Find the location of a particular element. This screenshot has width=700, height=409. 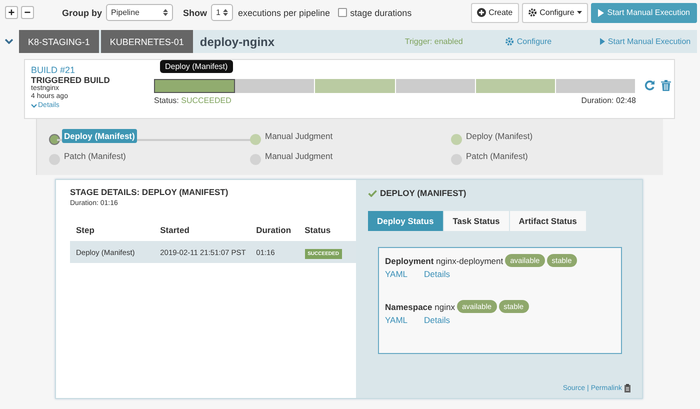

column-header: Duration is located at coordinates (273, 230).